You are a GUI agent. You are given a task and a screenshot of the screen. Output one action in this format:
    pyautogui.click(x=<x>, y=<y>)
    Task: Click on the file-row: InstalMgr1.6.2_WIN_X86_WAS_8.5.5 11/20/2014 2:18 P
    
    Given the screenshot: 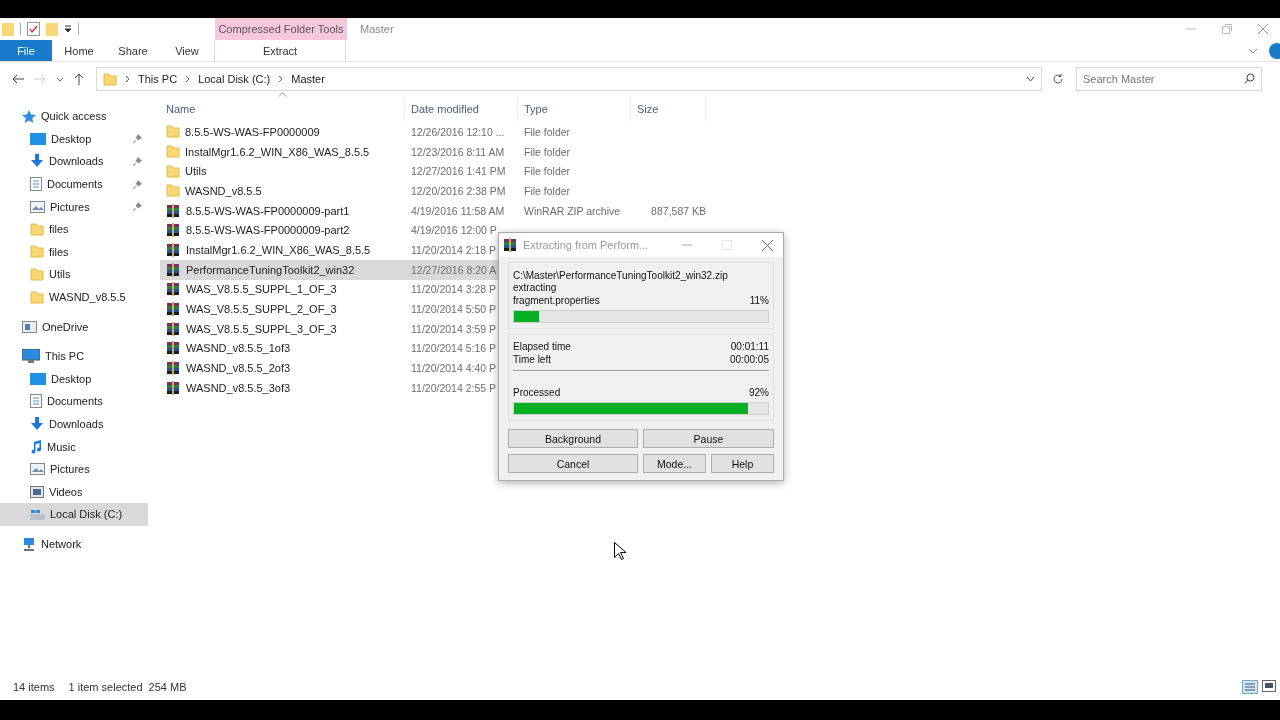 What is the action you would take?
    pyautogui.click(x=329, y=250)
    